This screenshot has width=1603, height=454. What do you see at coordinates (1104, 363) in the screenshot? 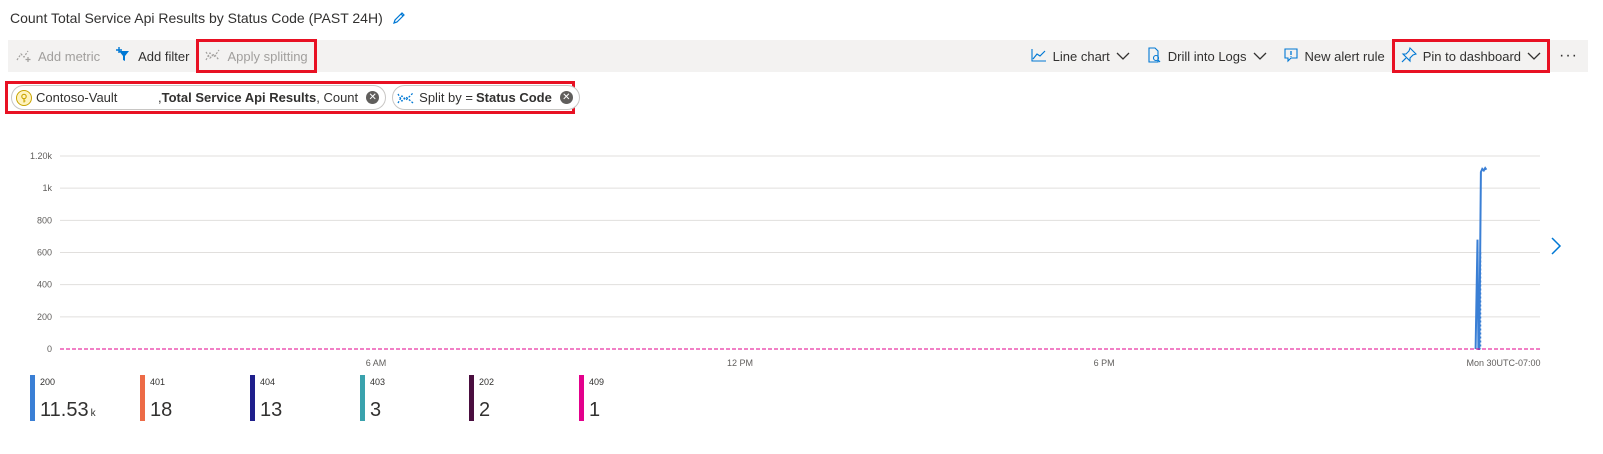
I see `x-tick-label: 6 PM` at bounding box center [1104, 363].